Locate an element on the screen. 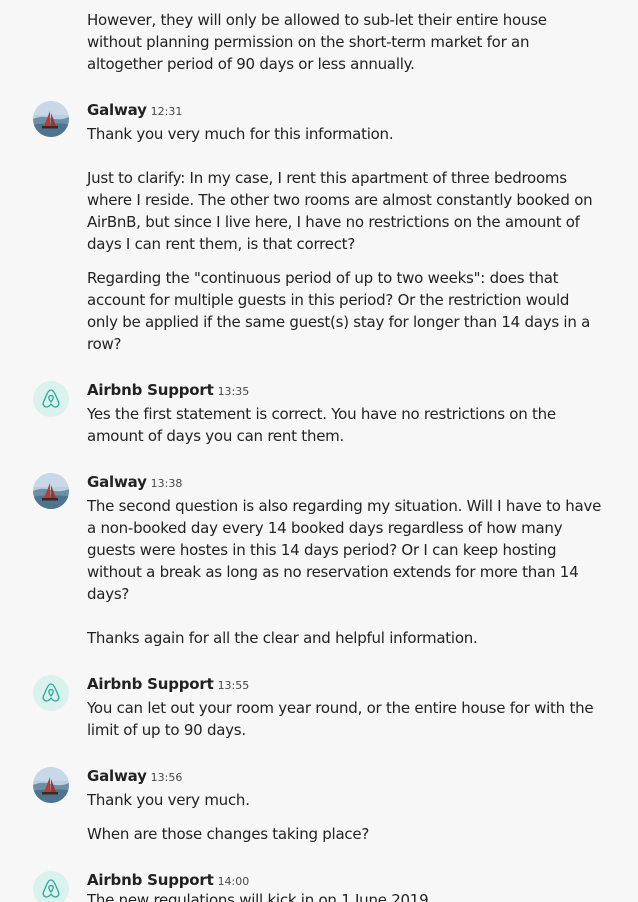 The image size is (638, 902). message-header: Galway 12:31 is located at coordinates (134, 110).